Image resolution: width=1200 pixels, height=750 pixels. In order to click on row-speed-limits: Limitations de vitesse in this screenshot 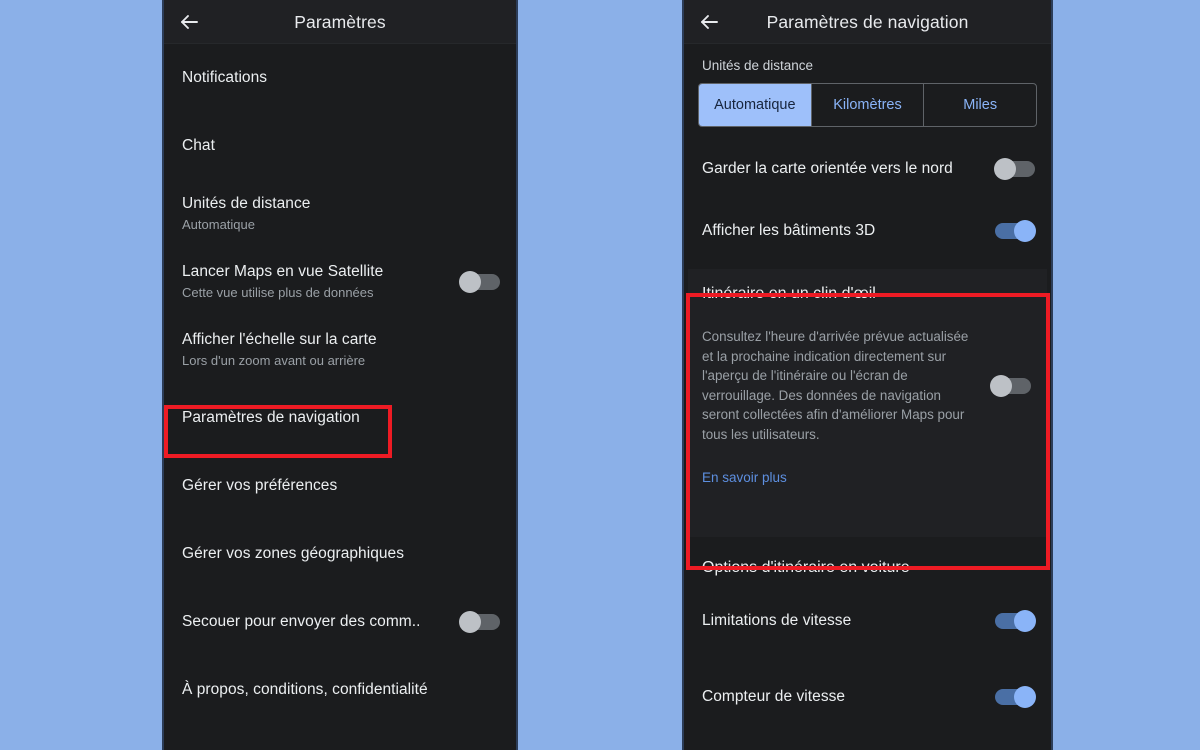, I will do `click(867, 621)`.